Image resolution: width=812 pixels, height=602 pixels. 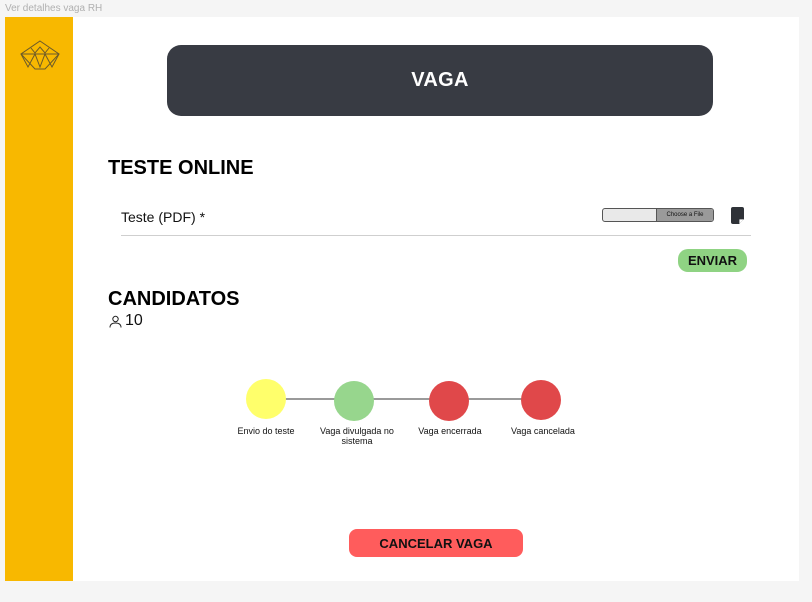 I want to click on timeline-step-divulgada-circle, so click(x=354, y=401).